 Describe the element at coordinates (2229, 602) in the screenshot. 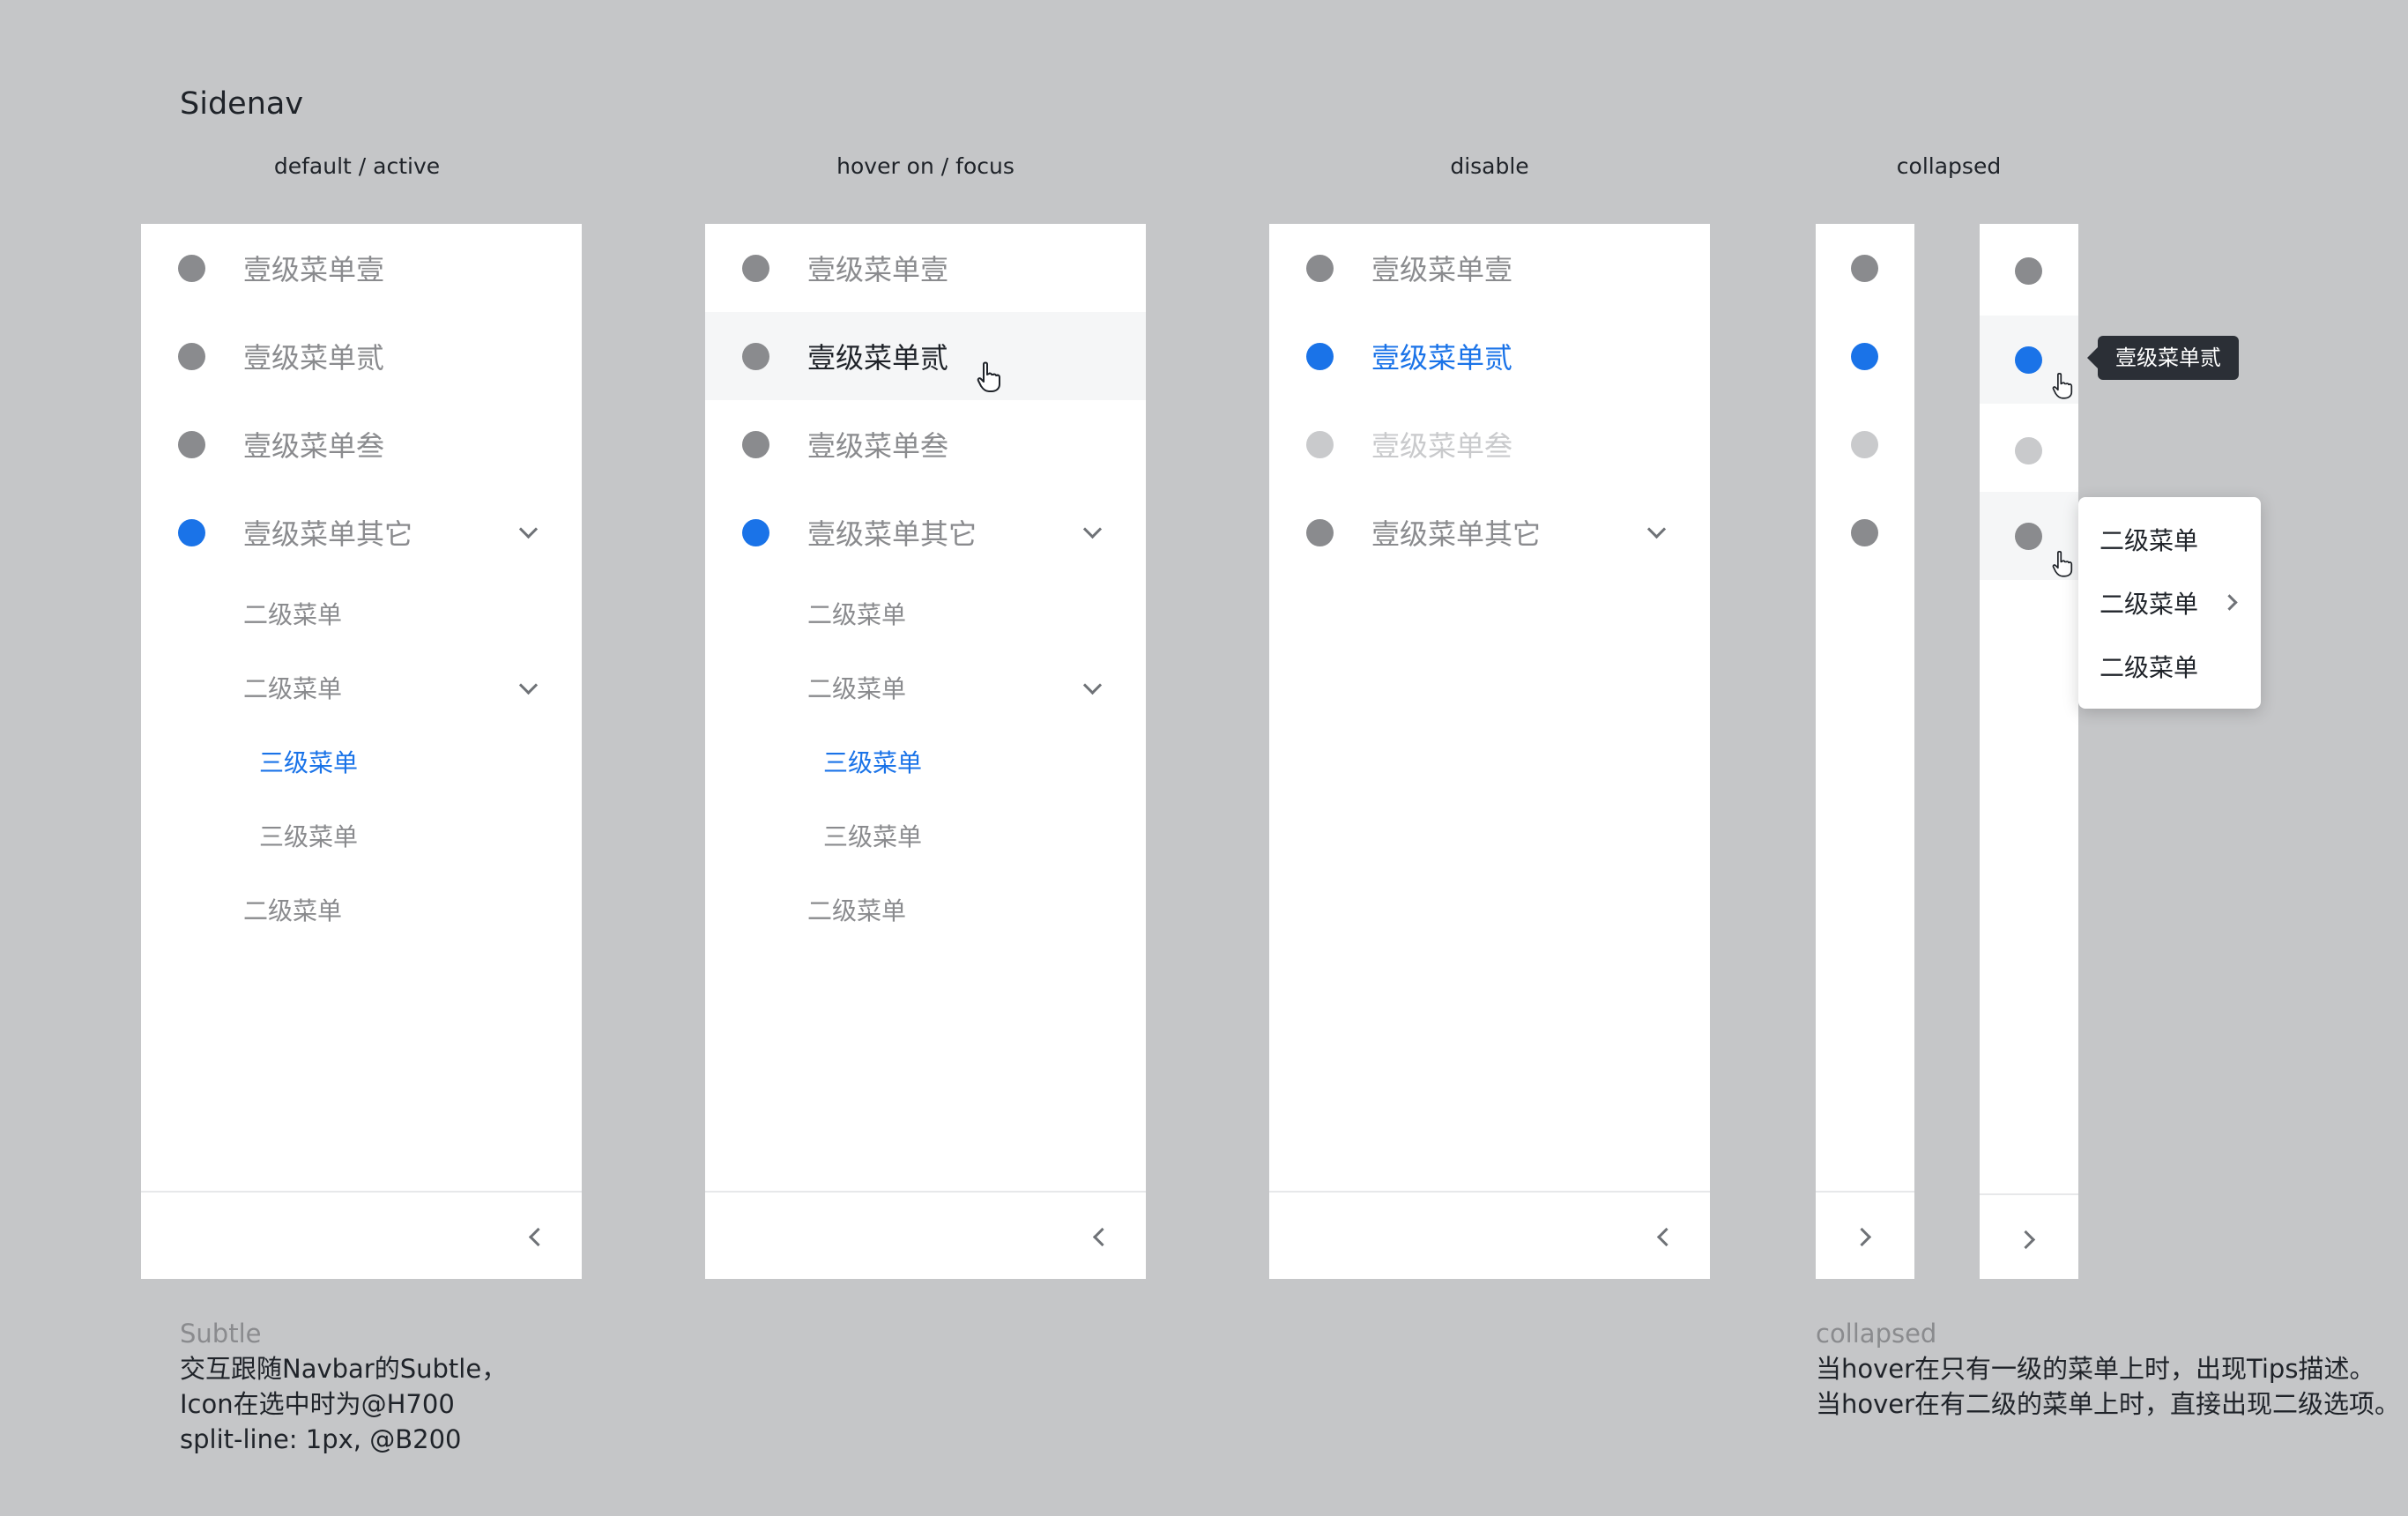

I see `chevron-right-icon` at that location.